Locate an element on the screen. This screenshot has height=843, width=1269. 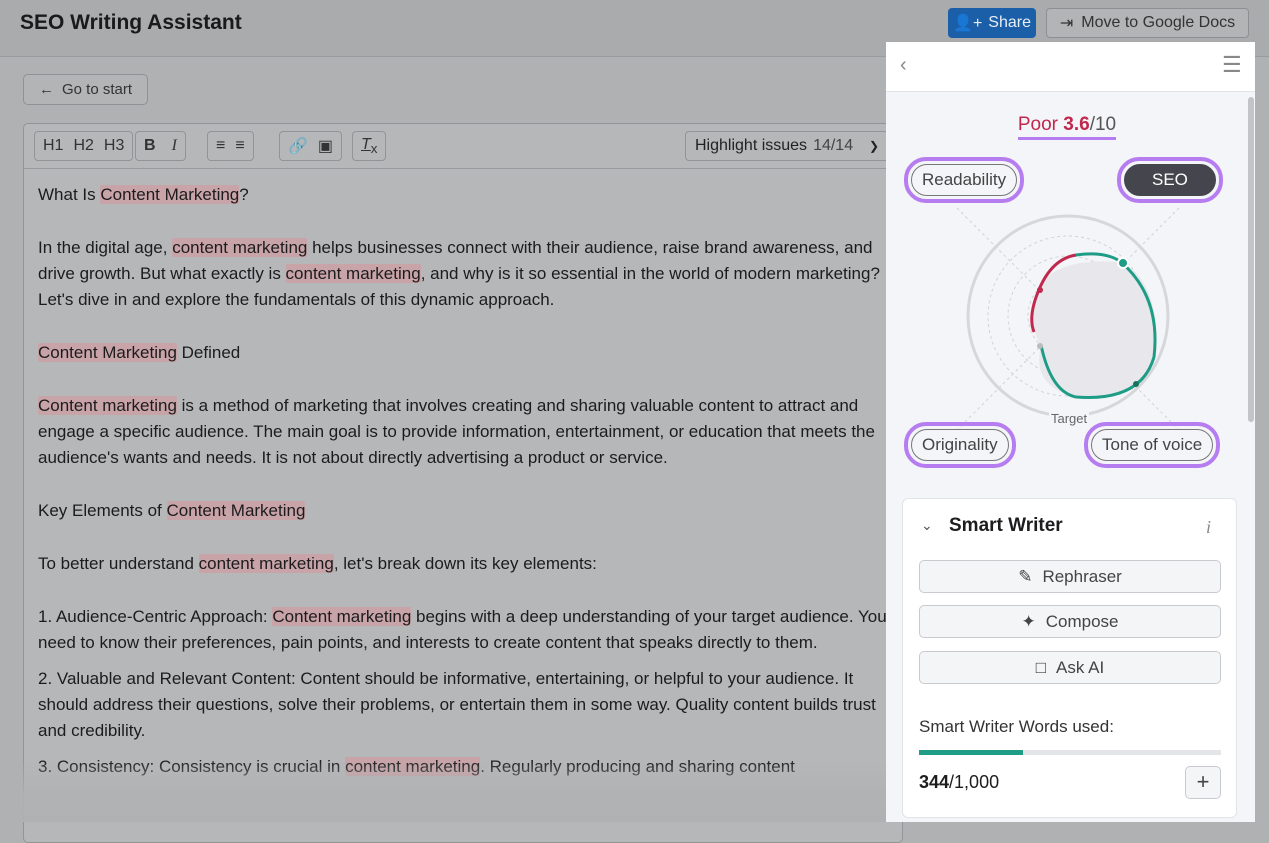
text-segment: Defined is located at coordinates (208, 352).